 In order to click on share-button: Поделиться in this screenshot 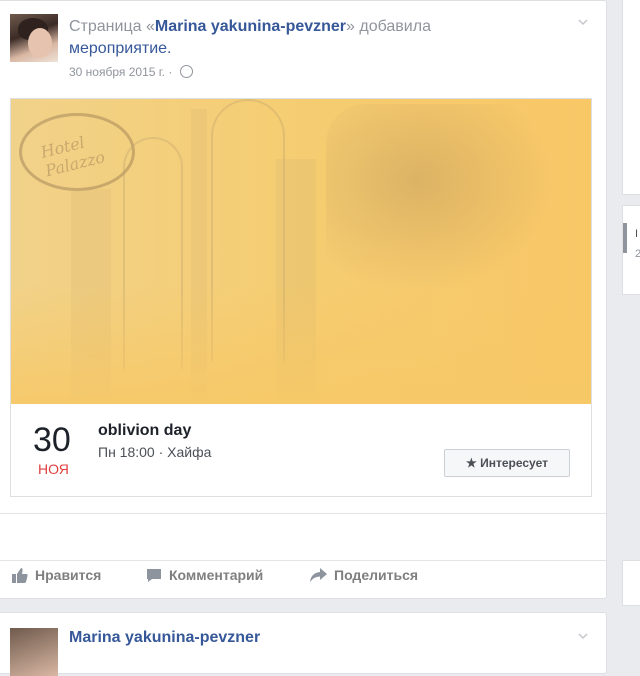, I will do `click(364, 575)`.